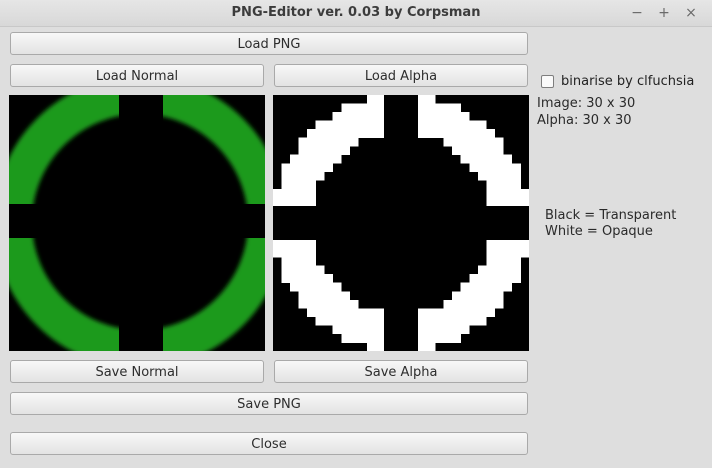  What do you see at coordinates (356, 13) in the screenshot?
I see `titlebar: PNG-Editor ver. 0.03 by Corpsman − + ×` at bounding box center [356, 13].